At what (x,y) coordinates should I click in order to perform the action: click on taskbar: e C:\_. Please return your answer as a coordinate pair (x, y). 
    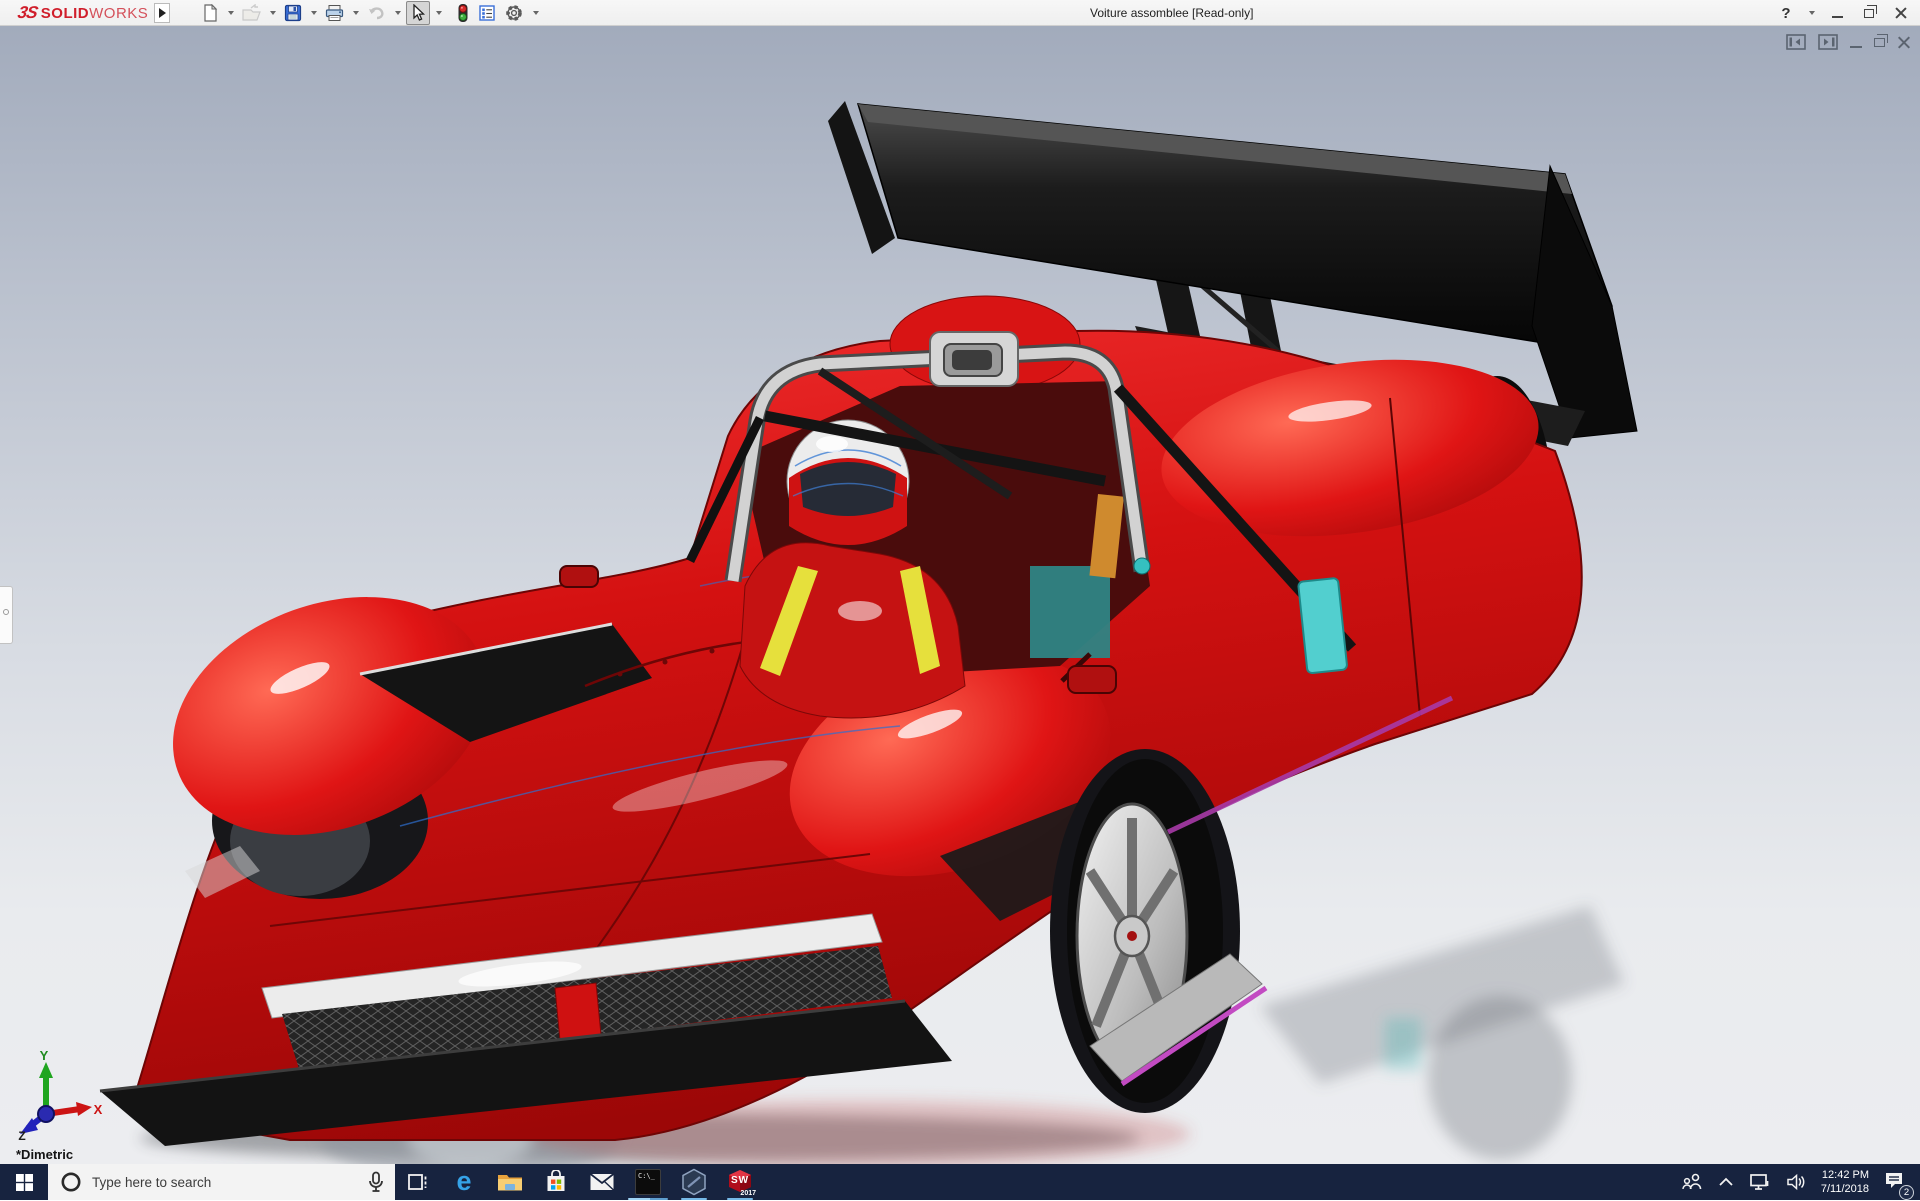
    Looking at the image, I should click on (960, 1182).